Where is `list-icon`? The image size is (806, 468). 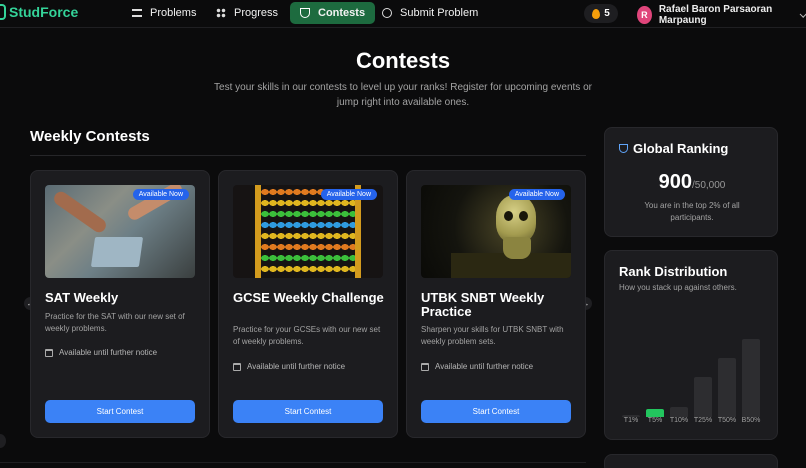
list-icon is located at coordinates (137, 13).